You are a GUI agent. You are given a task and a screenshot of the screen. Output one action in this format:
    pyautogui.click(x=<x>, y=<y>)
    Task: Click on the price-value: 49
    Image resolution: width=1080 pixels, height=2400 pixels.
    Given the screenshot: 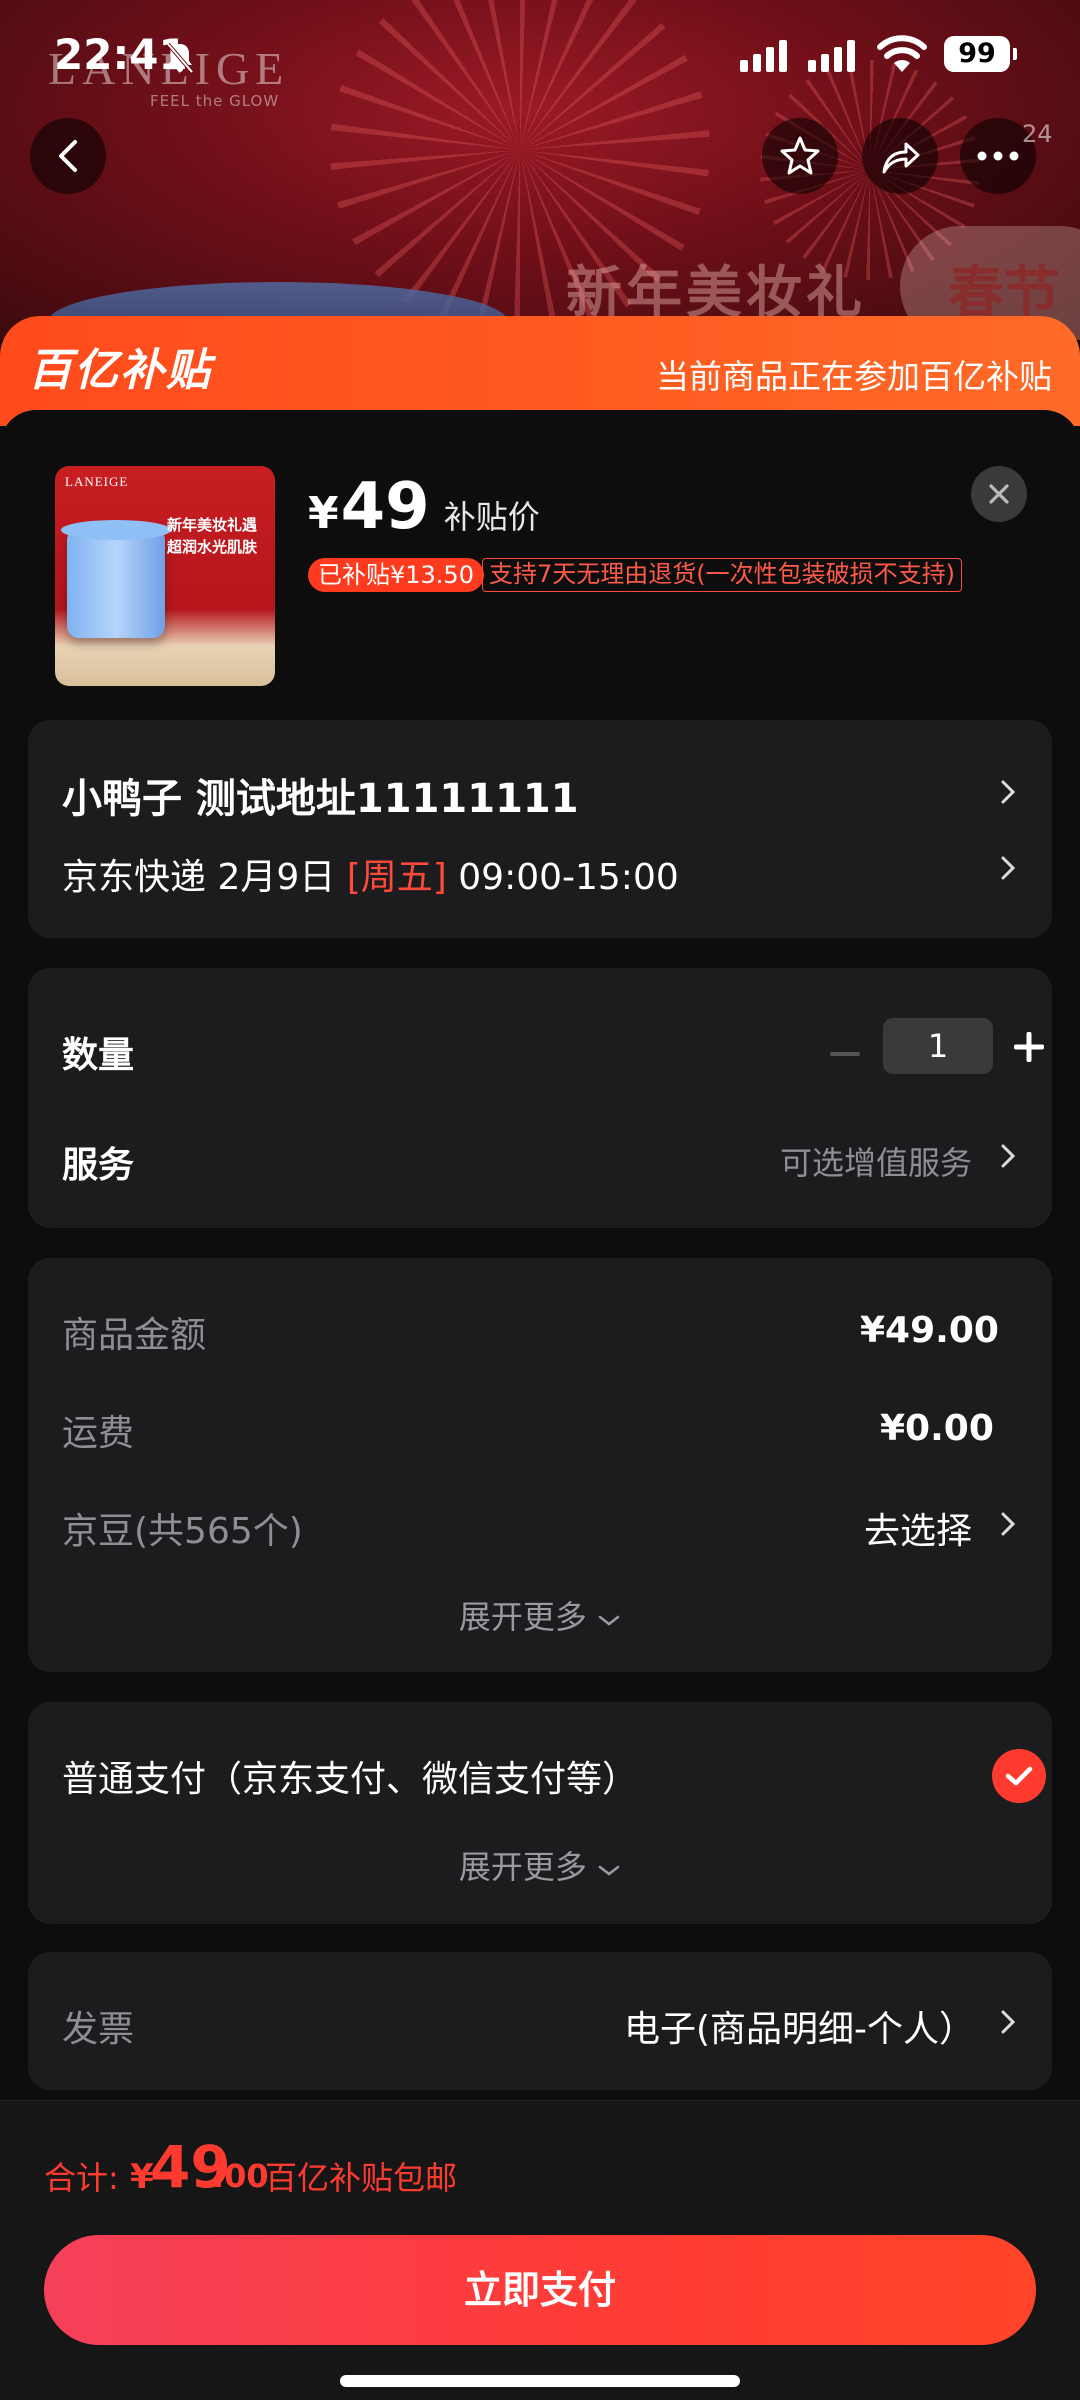 What is the action you would take?
    pyautogui.click(x=385, y=507)
    